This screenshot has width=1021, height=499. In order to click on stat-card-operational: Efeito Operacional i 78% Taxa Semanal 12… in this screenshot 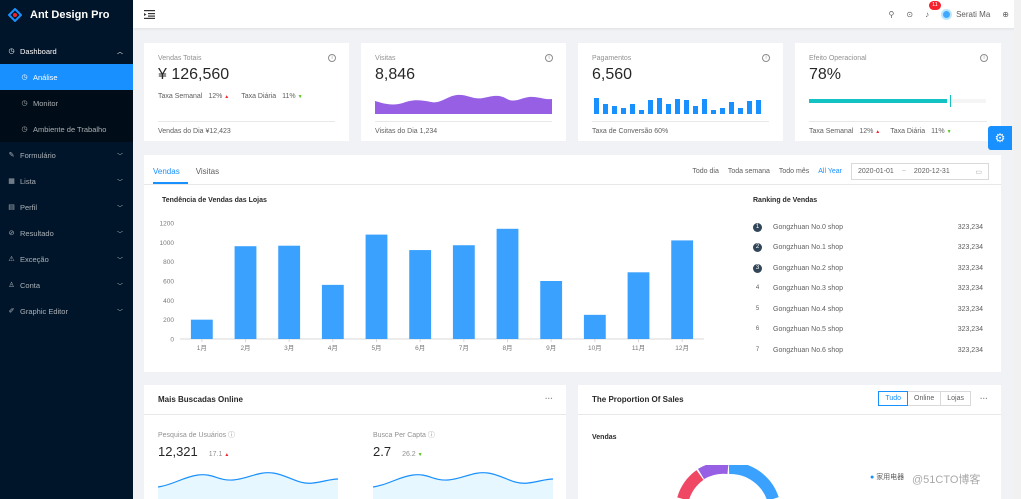, I will do `click(898, 92)`.